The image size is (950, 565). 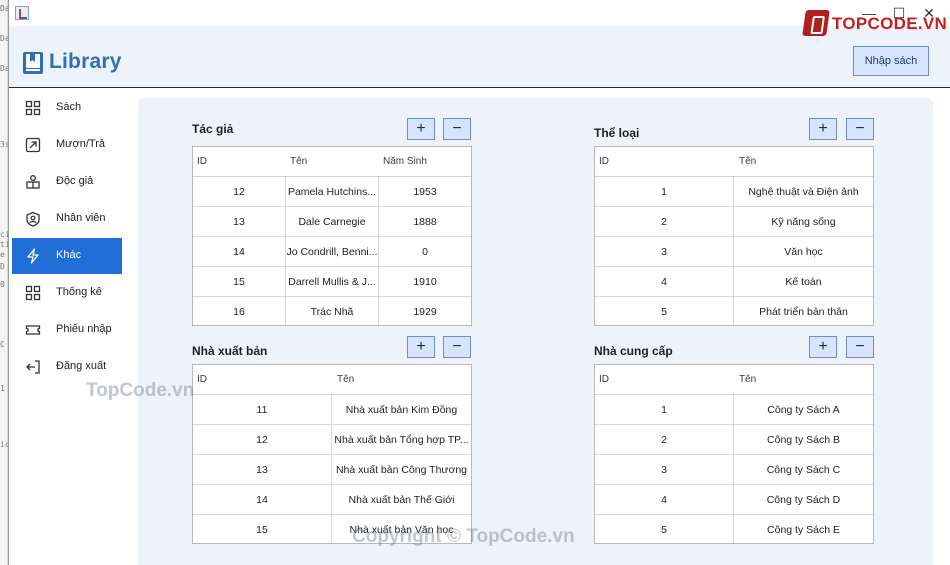 What do you see at coordinates (803, 252) in the screenshot?
I see `table-cell: Văn học` at bounding box center [803, 252].